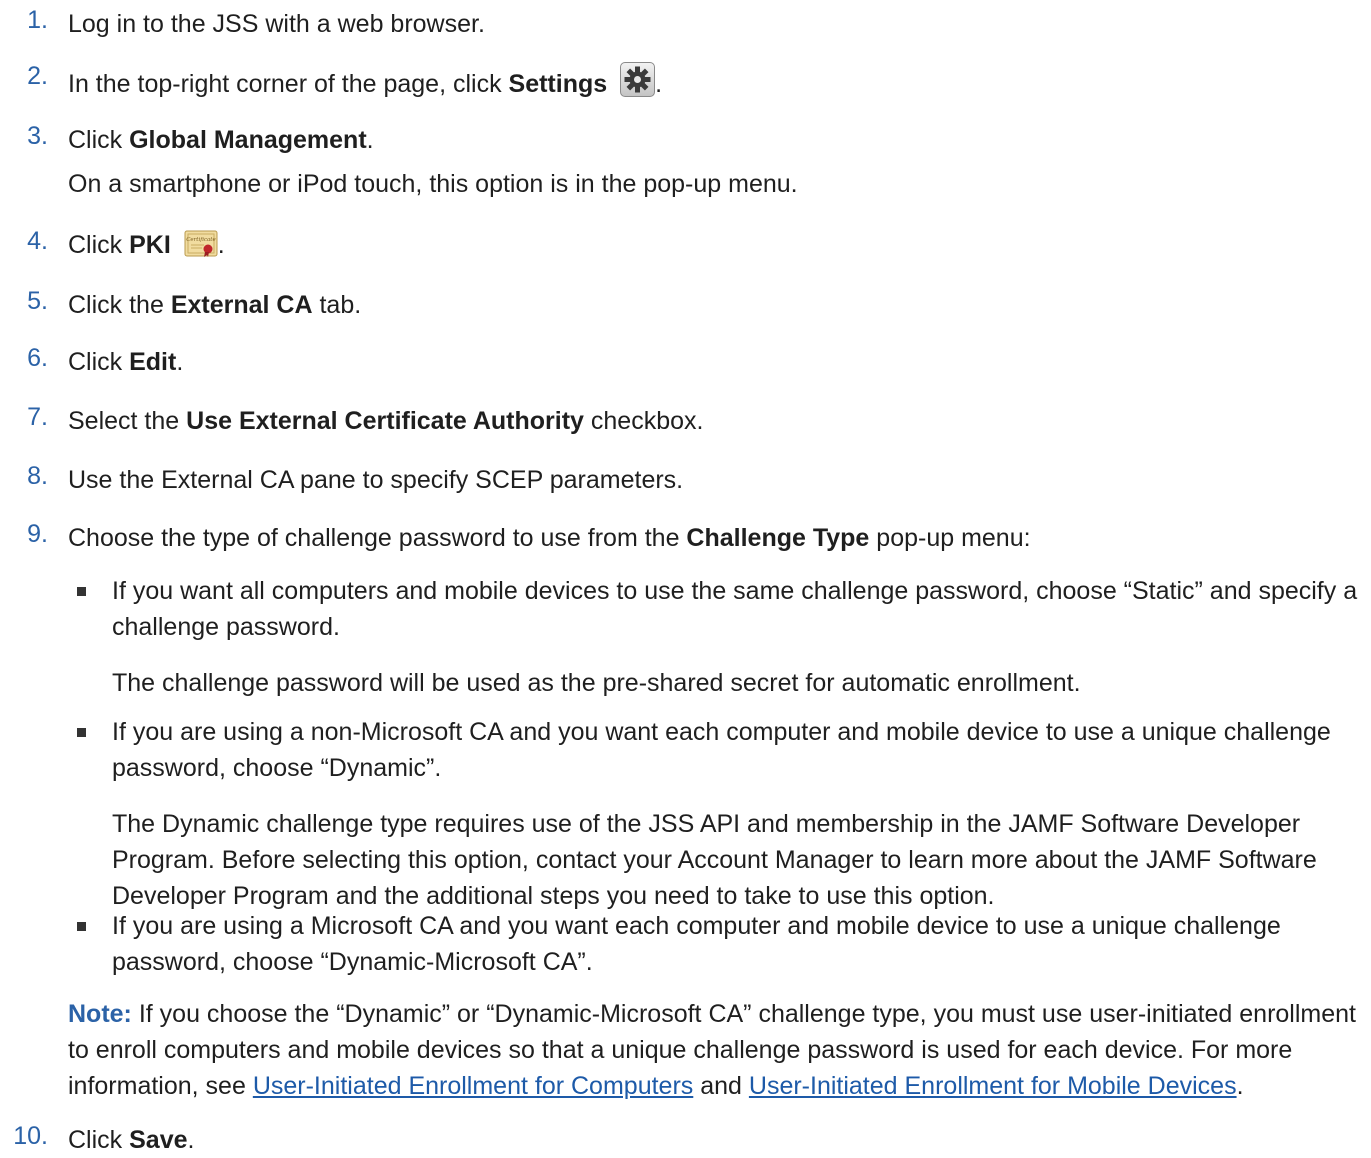 The height and width of the screenshot is (1158, 1371). I want to click on step-number: 2., so click(37, 76).